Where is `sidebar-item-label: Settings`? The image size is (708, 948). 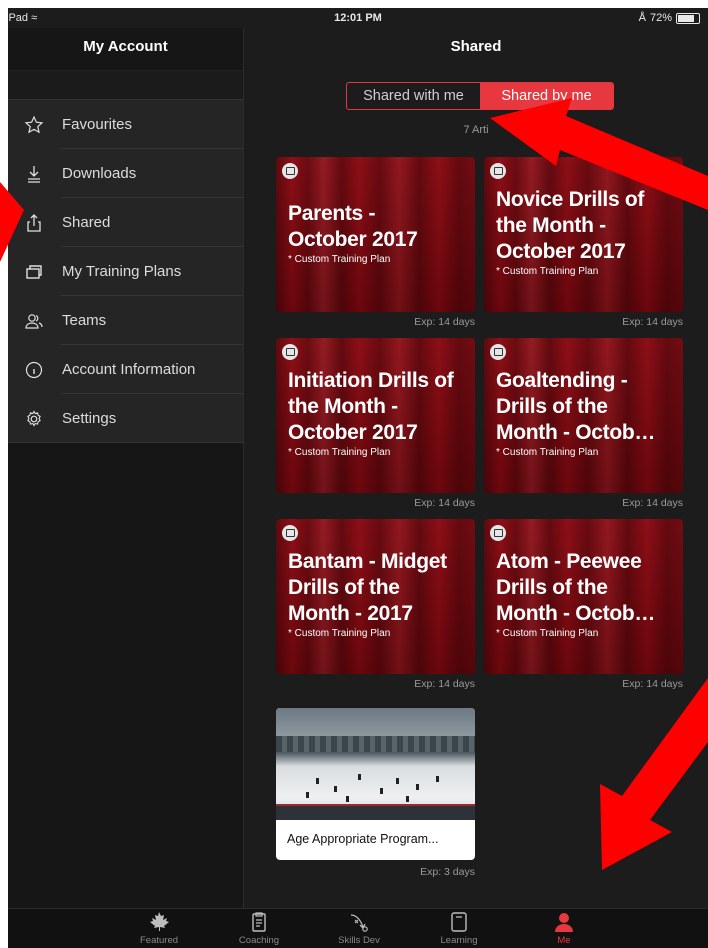
sidebar-item-label: Settings is located at coordinates (89, 418).